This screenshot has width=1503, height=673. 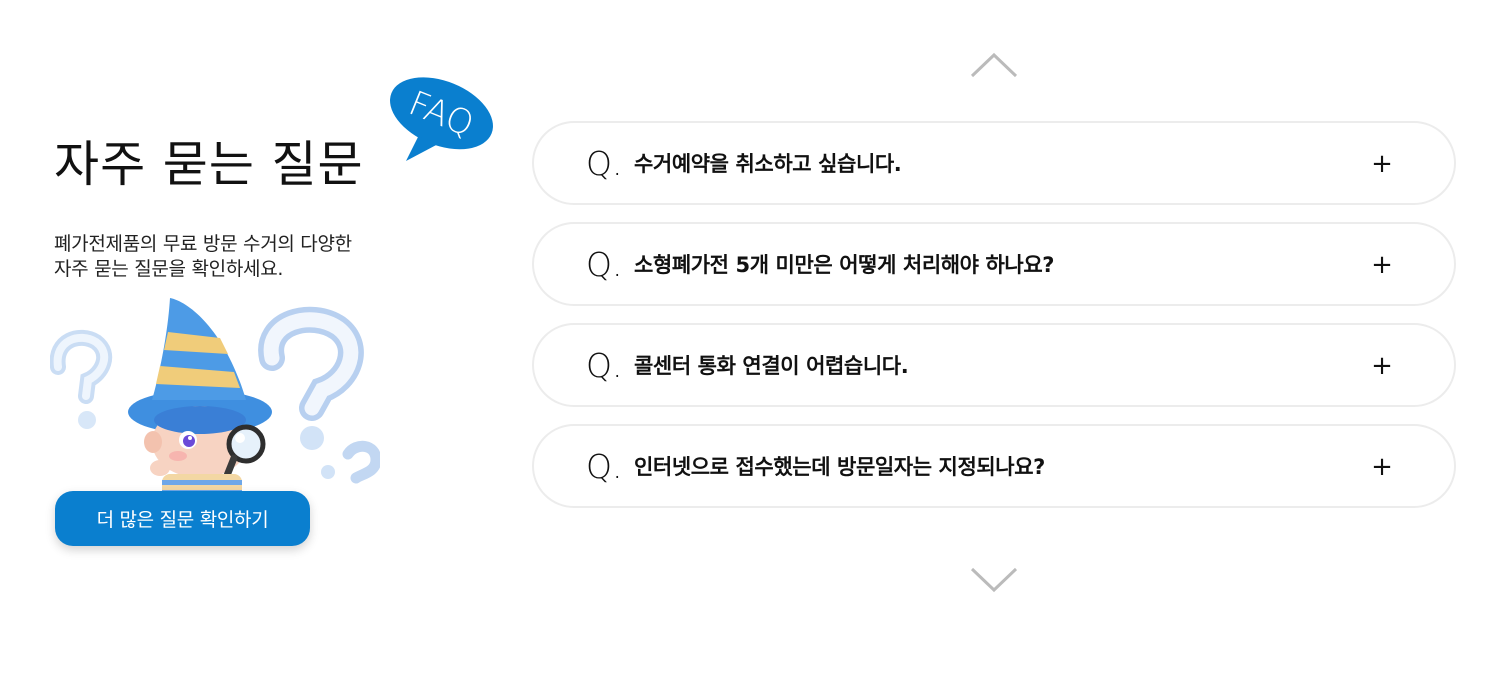 I want to click on wizard-mascot-illustration, so click(x=215, y=394).